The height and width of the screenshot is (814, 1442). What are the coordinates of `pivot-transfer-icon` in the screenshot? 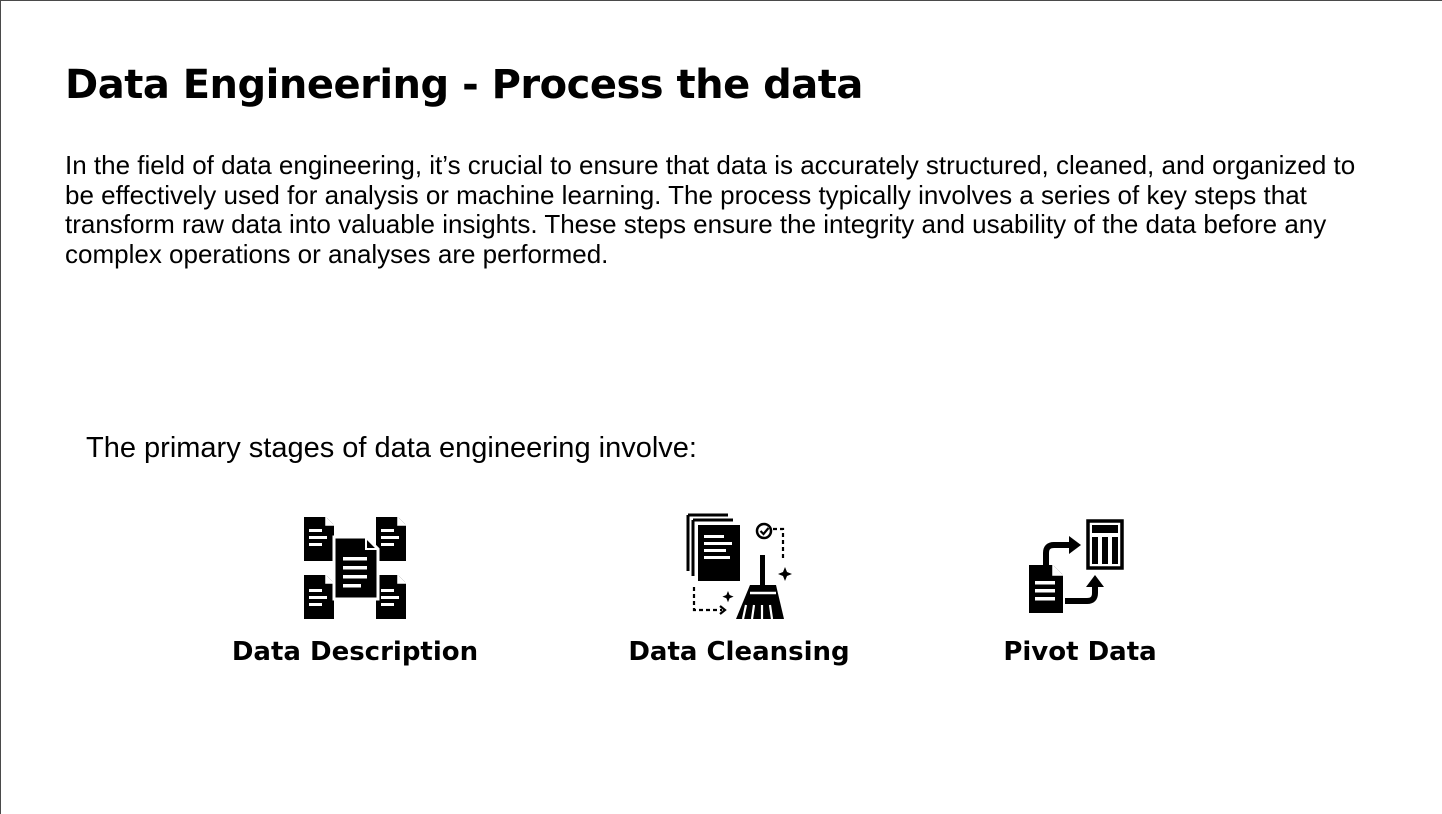 It's located at (1076, 566).